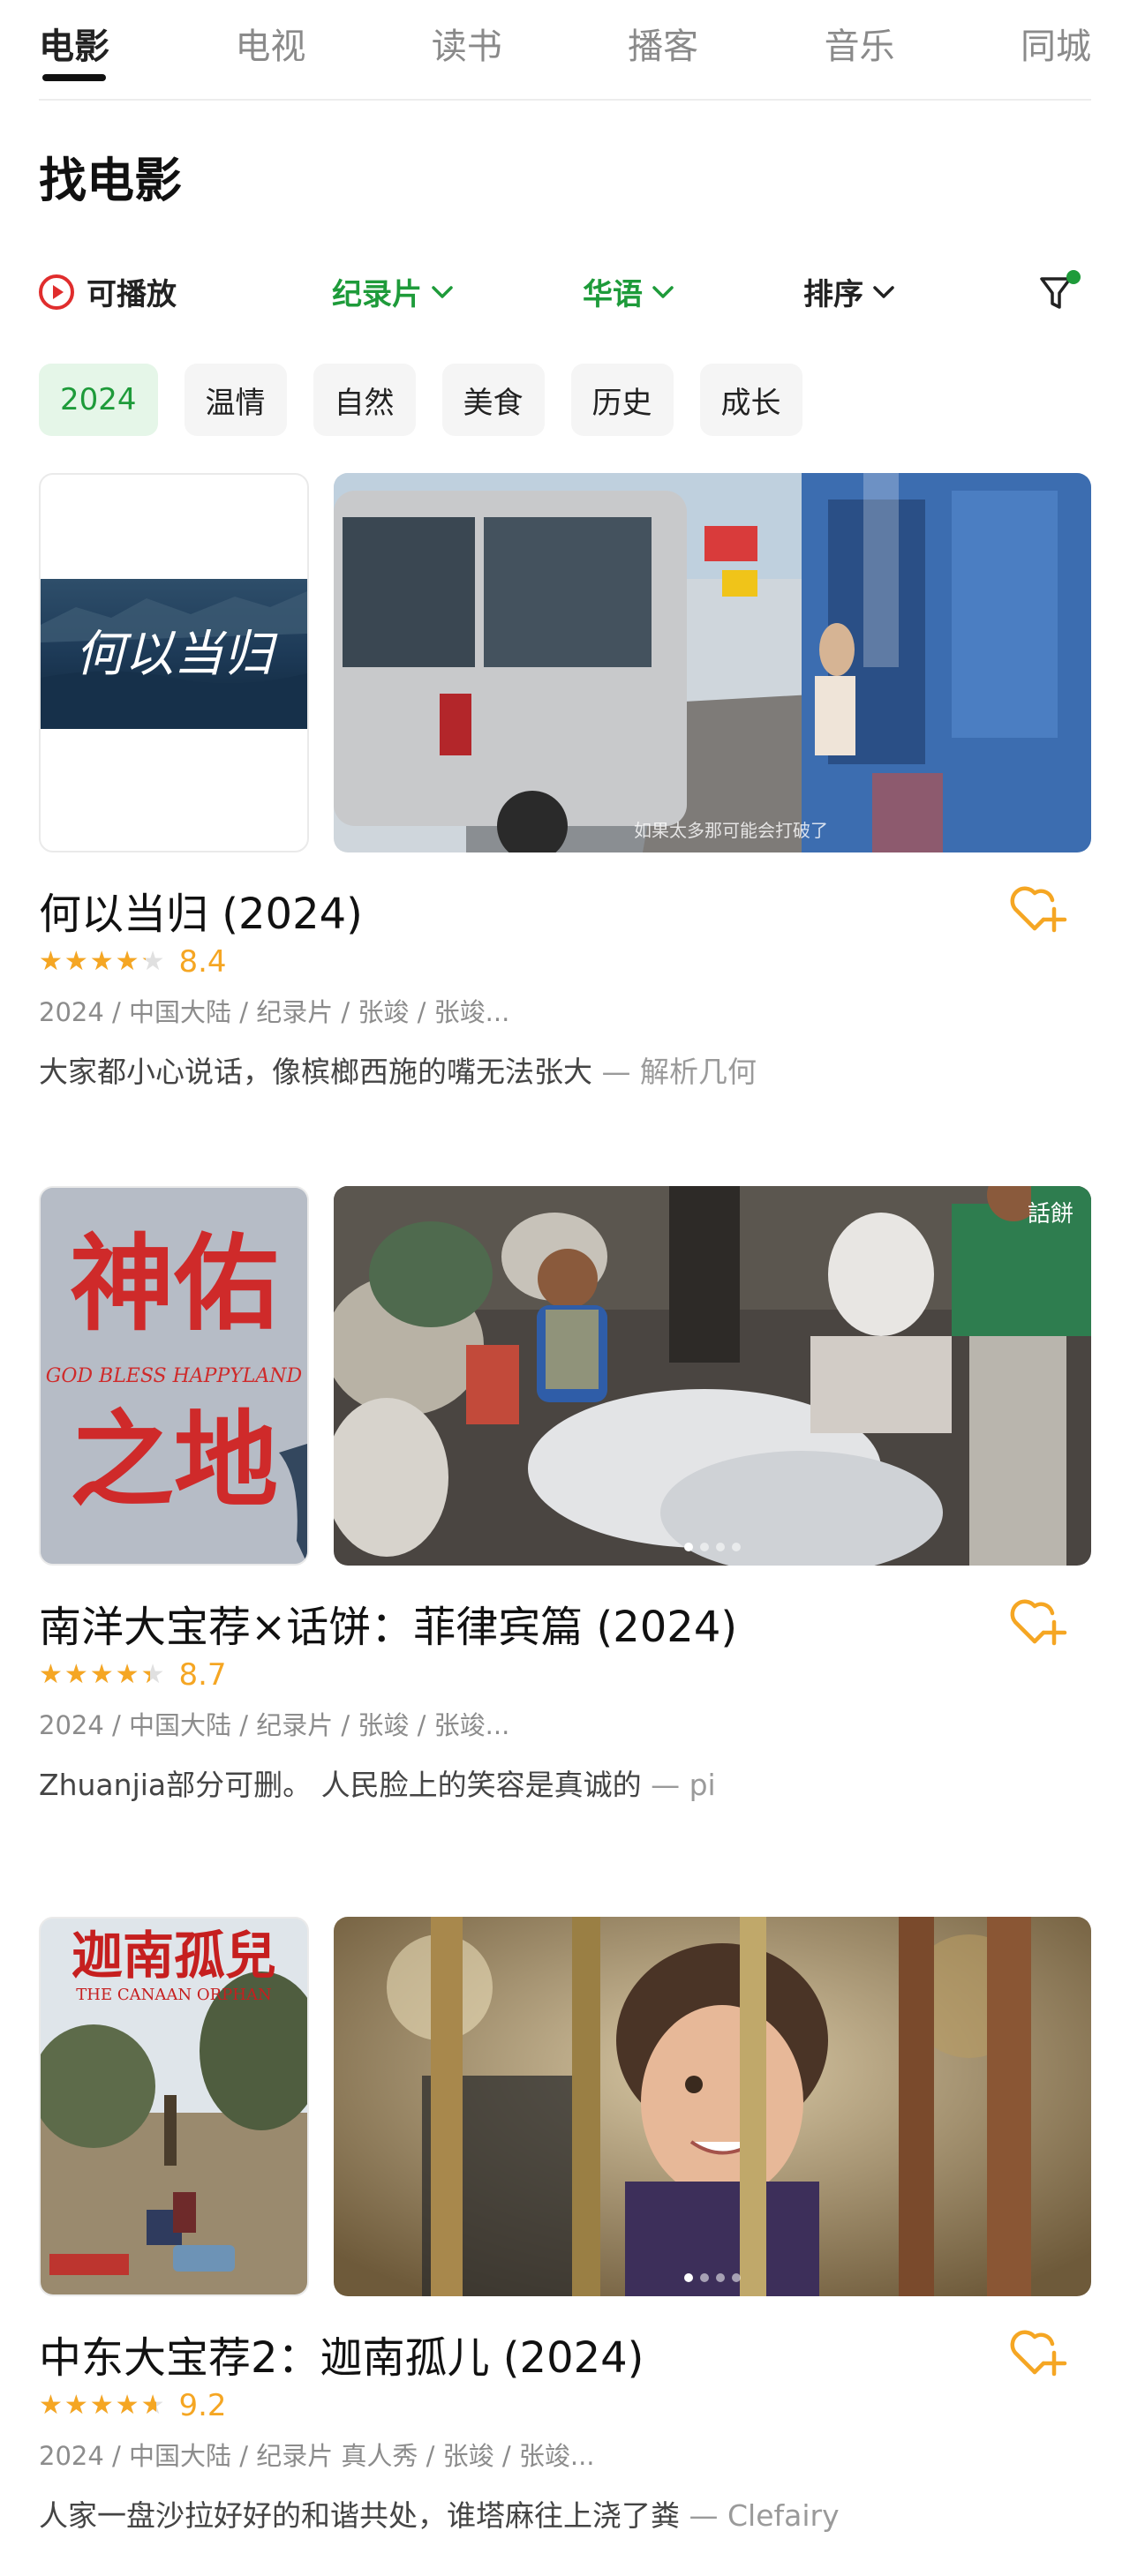 The height and width of the screenshot is (2576, 1130). Describe the element at coordinates (235, 400) in the screenshot. I see `tag-warm: 温情` at that location.